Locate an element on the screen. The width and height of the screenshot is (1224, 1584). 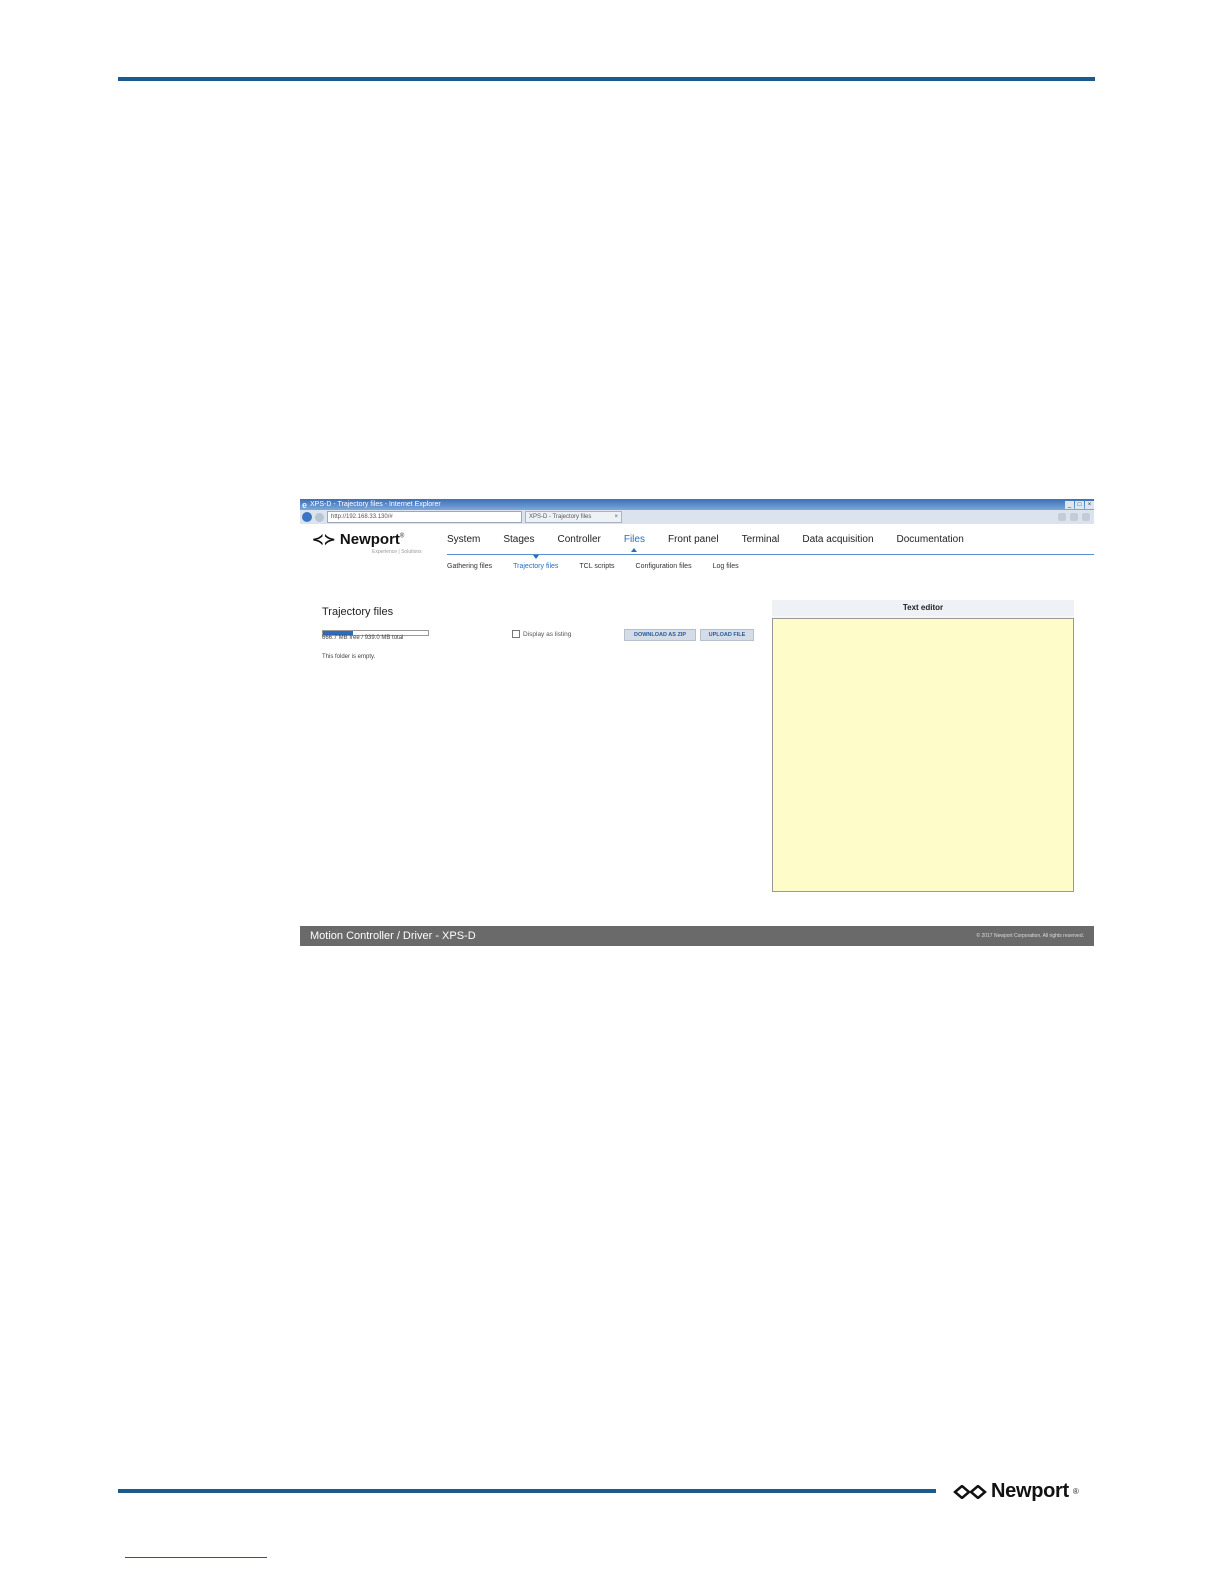
url-text: http://192.168.33.130/# is located at coordinates (362, 517).